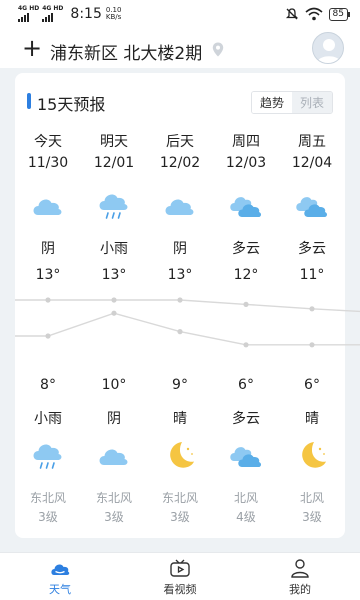 The height and width of the screenshot is (600, 360). I want to click on wind-level: 4级, so click(246, 517).